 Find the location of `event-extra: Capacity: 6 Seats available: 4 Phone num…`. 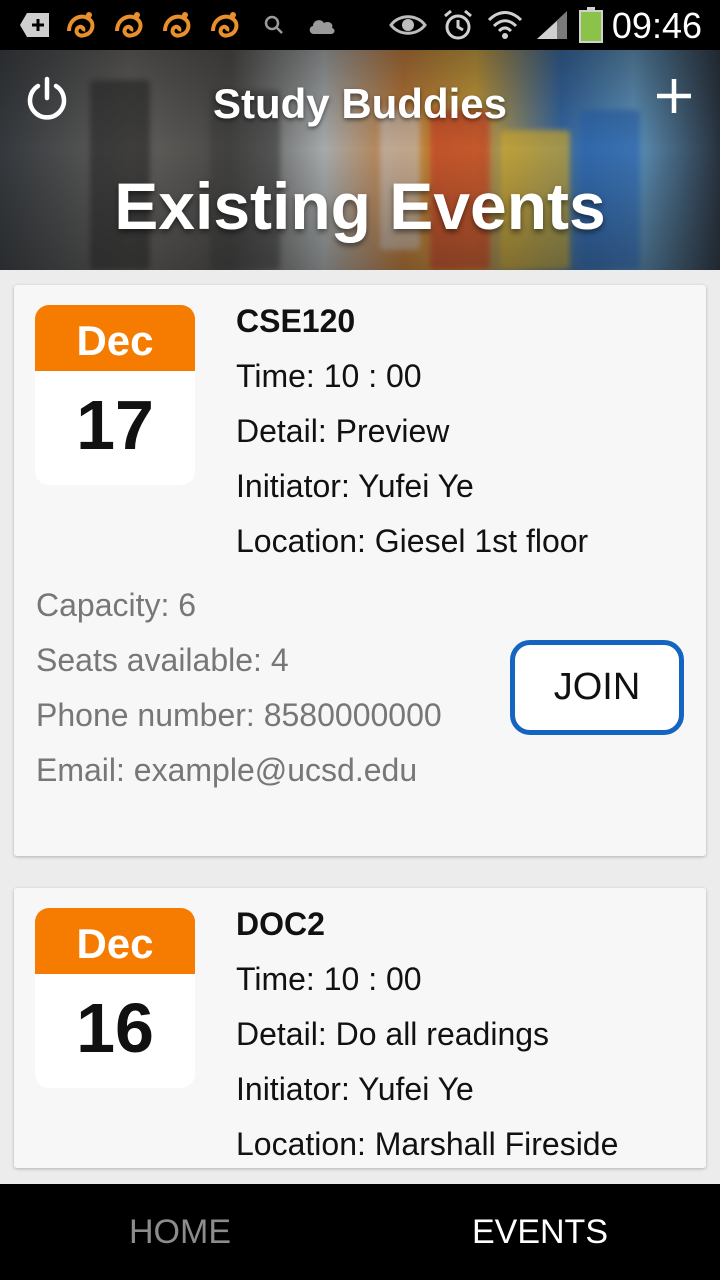

event-extra: Capacity: 6 Seats available: 4 Phone num… is located at coordinates (239, 697).